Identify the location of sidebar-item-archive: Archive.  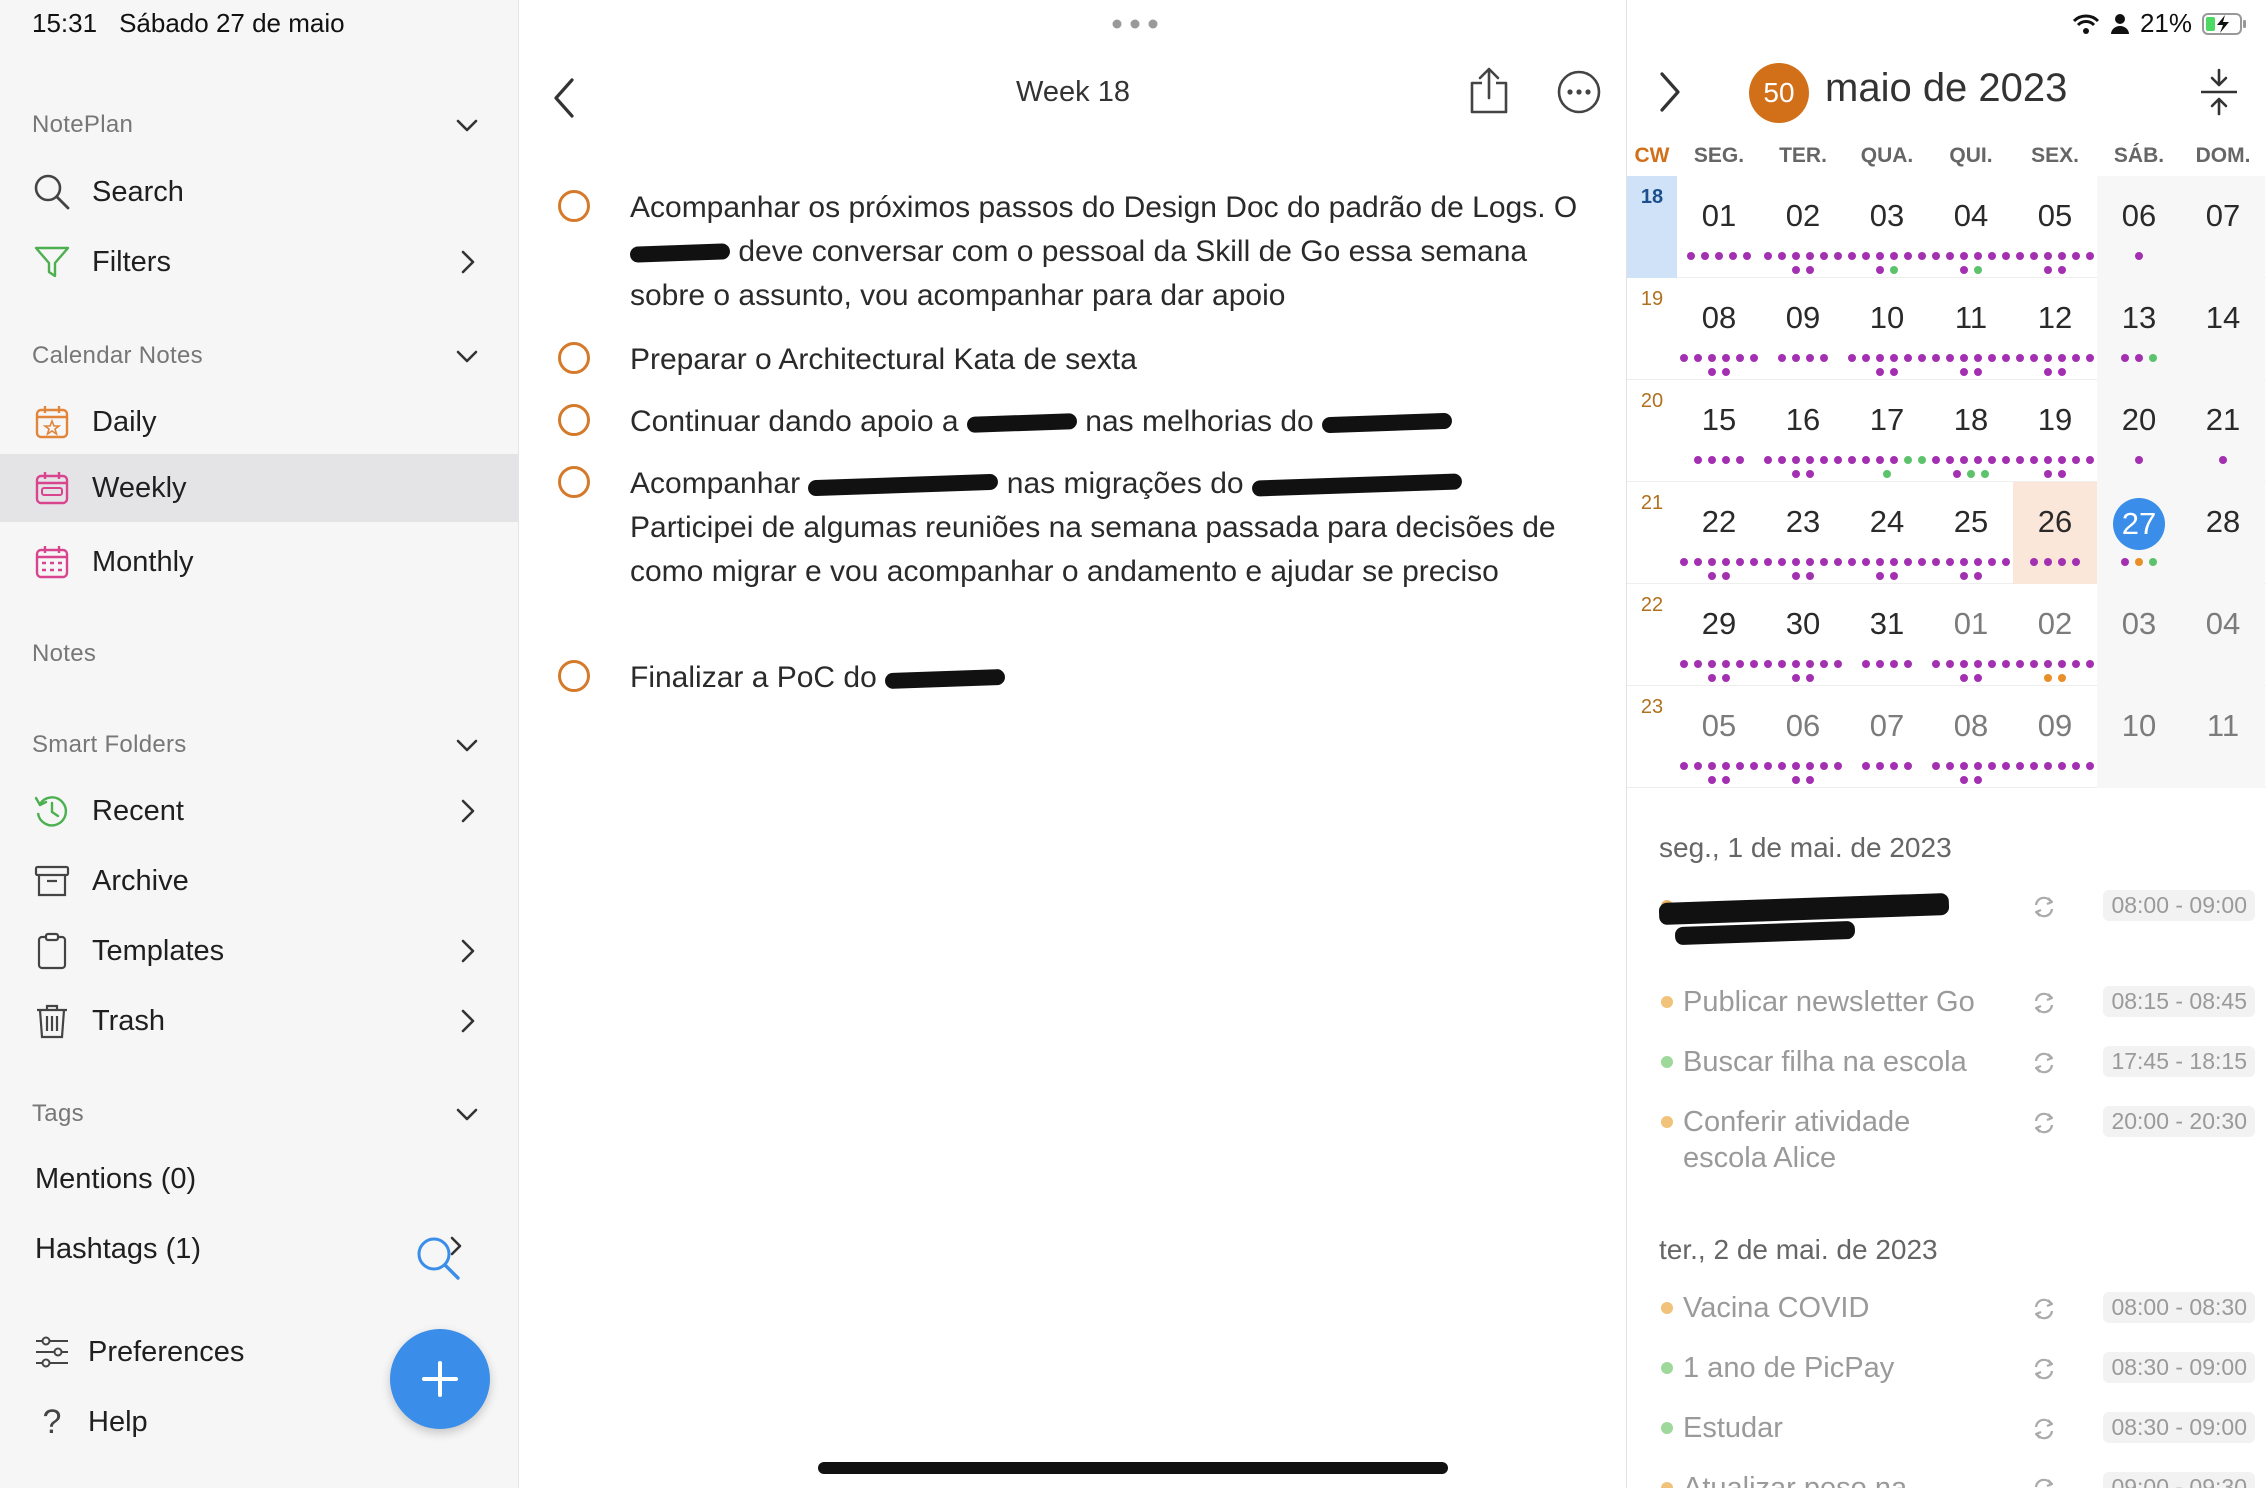
(259, 881).